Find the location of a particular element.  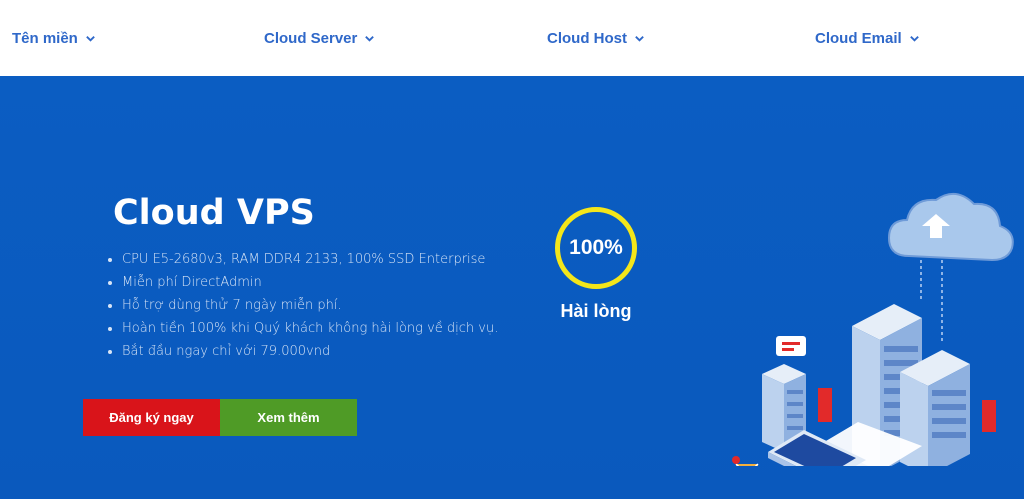

hero-title: Cloud VPS is located at coordinates (214, 213).